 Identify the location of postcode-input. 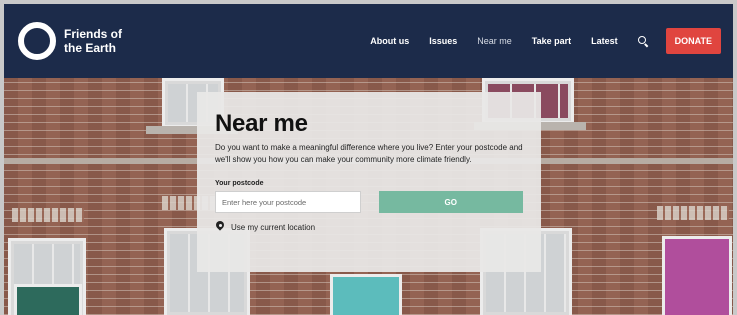
(288, 202).